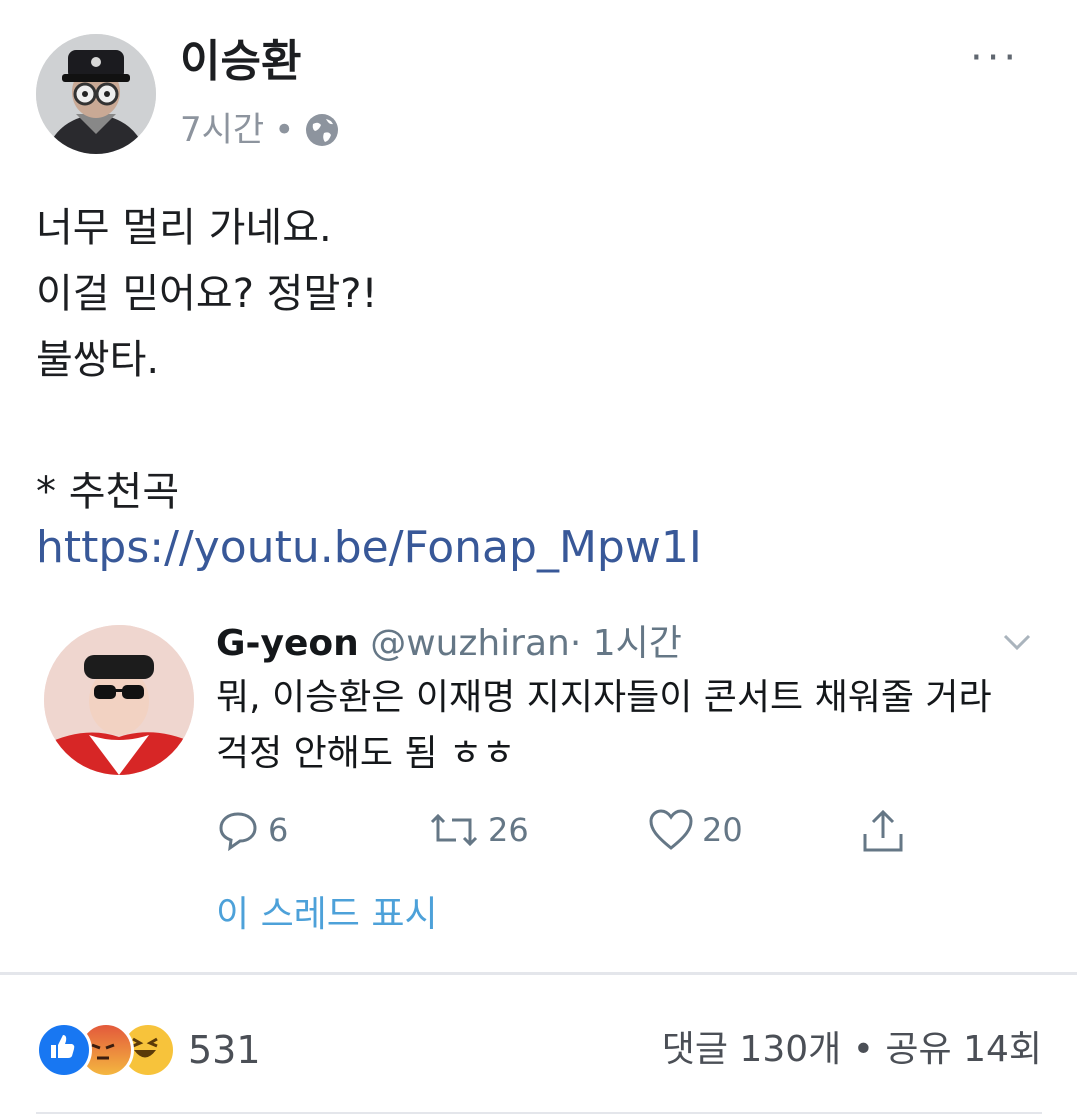 This screenshot has width=1077, height=1117. Describe the element at coordinates (207, 360) in the screenshot. I see `post-message: 너무 멀리 가네요. 이걸 믿어요? 정말?! 불쌍타. * 추천곡` at that location.